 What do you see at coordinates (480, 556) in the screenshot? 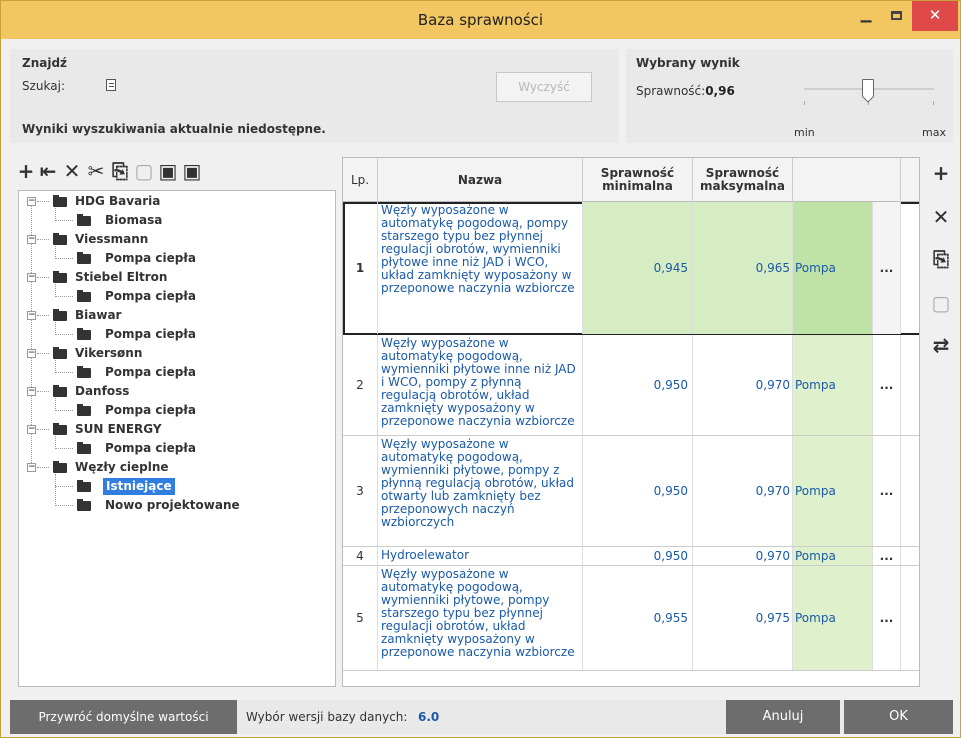
I see `row-name: Hydroelewator` at bounding box center [480, 556].